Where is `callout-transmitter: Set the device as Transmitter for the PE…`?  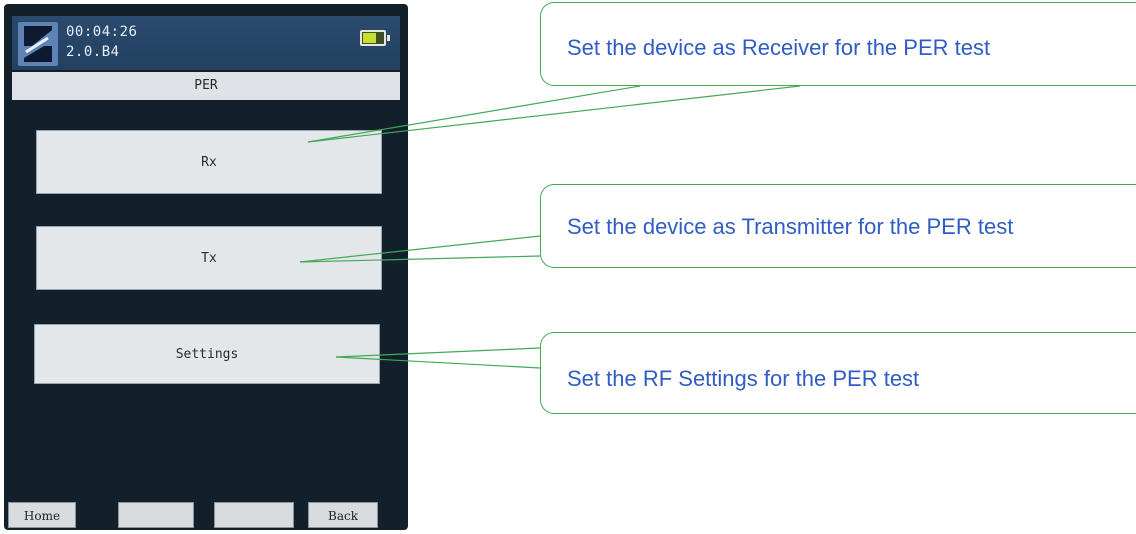
callout-transmitter: Set the device as Transmitter for the PE… is located at coordinates (838, 226).